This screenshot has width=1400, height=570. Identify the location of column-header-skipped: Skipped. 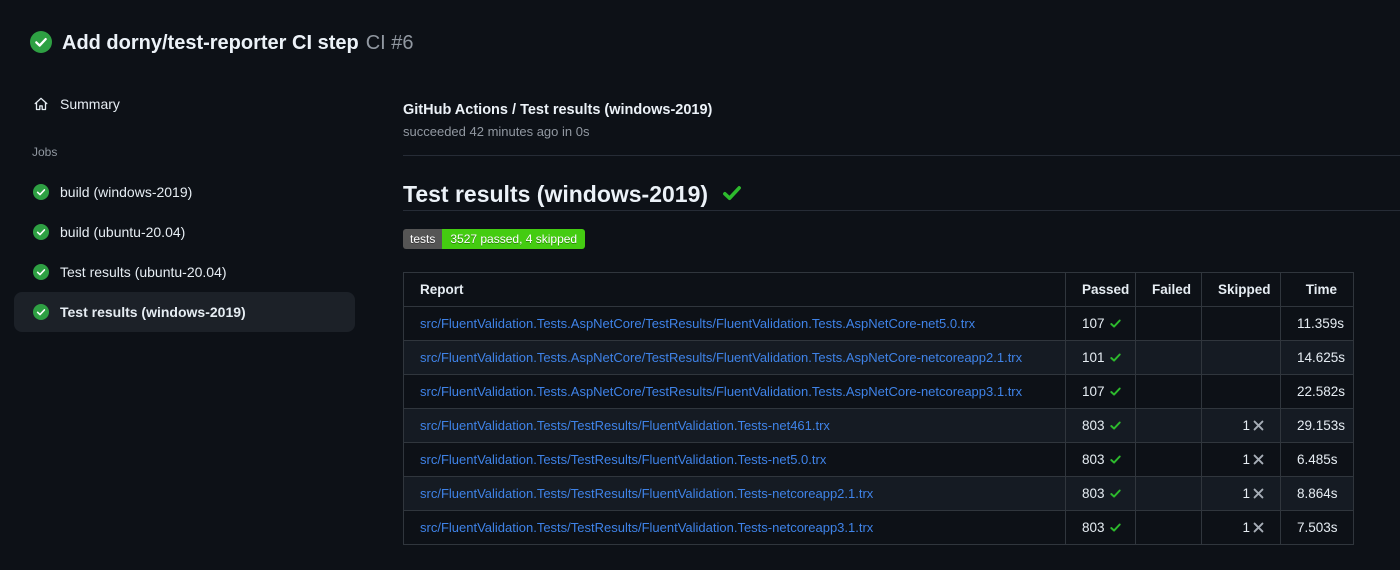
(1241, 289).